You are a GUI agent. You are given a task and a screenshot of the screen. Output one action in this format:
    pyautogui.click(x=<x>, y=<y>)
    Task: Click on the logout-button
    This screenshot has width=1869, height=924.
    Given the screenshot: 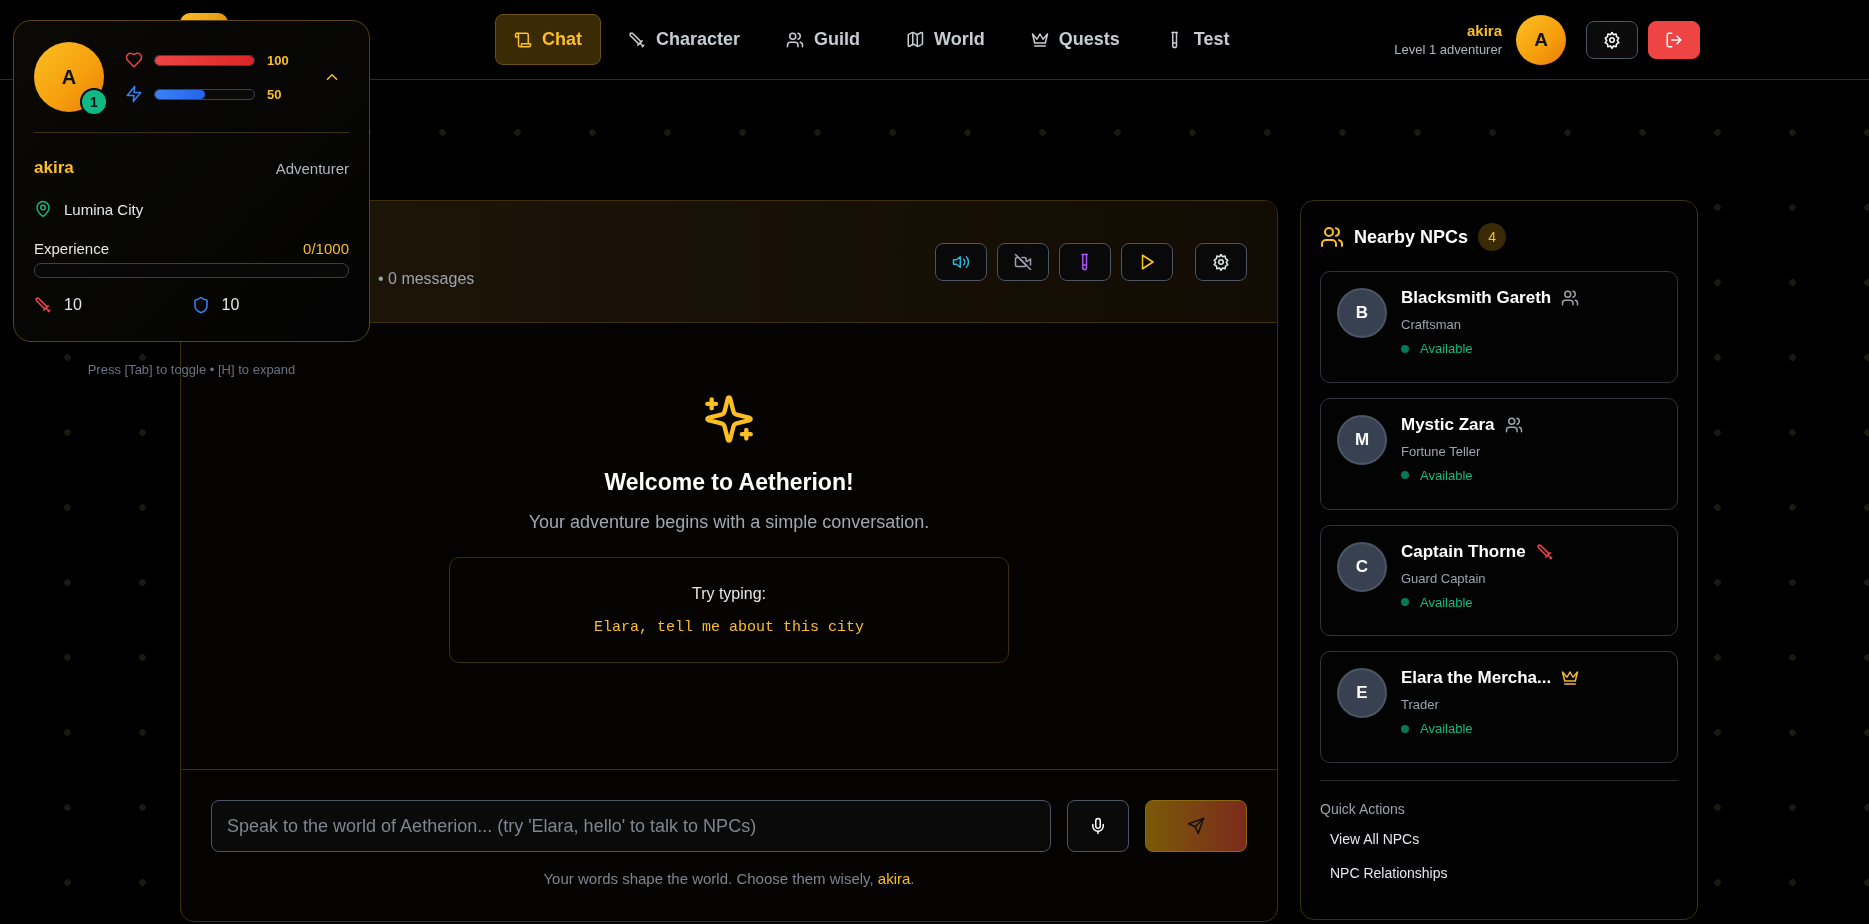 What is the action you would take?
    pyautogui.click(x=1674, y=39)
    